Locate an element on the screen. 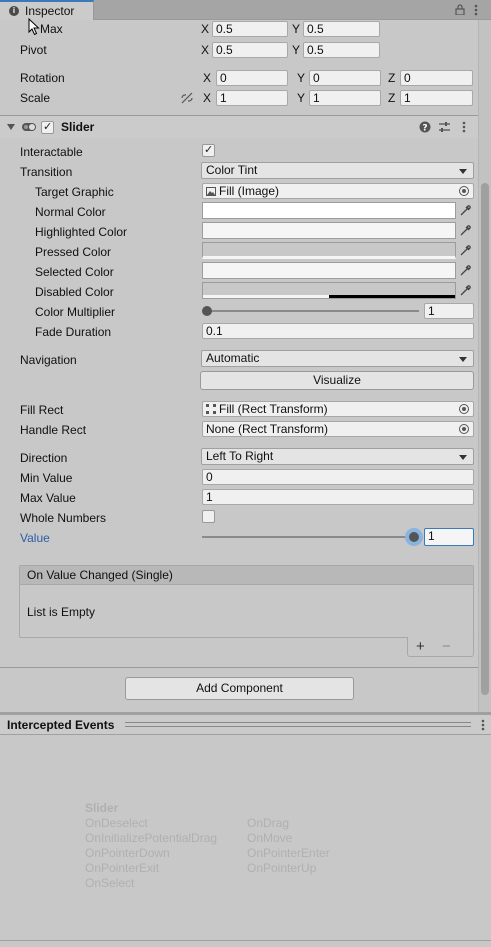  highlighted-color-swatch is located at coordinates (329, 230).